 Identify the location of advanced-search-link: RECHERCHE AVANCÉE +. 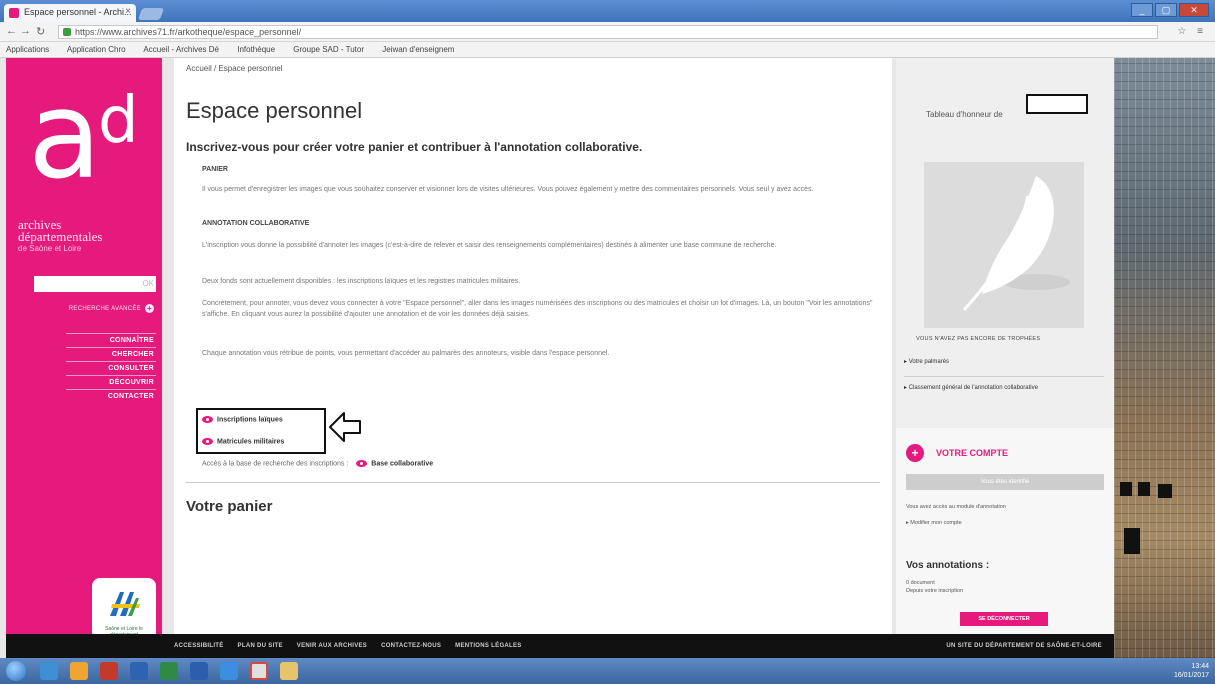
(111, 308).